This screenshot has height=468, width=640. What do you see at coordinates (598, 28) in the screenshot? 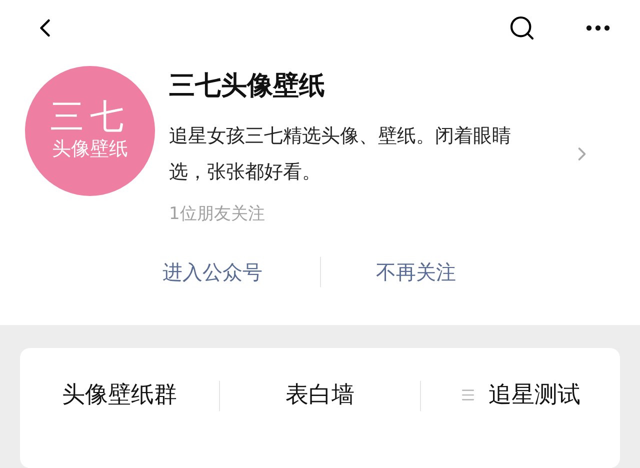
I see `more-icon` at bounding box center [598, 28].